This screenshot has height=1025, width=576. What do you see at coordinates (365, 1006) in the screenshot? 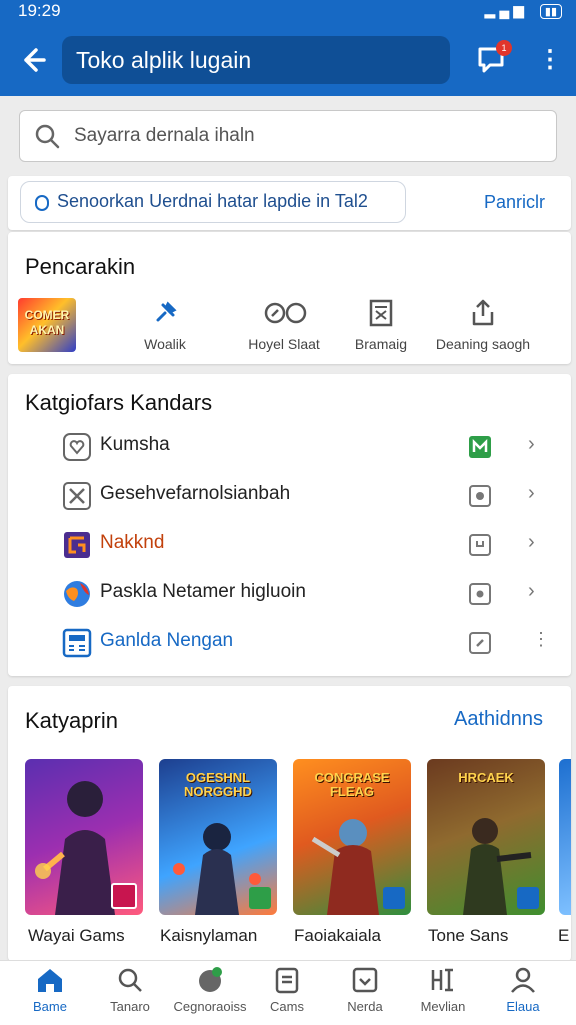
I see `nav-label: Nerda` at bounding box center [365, 1006].